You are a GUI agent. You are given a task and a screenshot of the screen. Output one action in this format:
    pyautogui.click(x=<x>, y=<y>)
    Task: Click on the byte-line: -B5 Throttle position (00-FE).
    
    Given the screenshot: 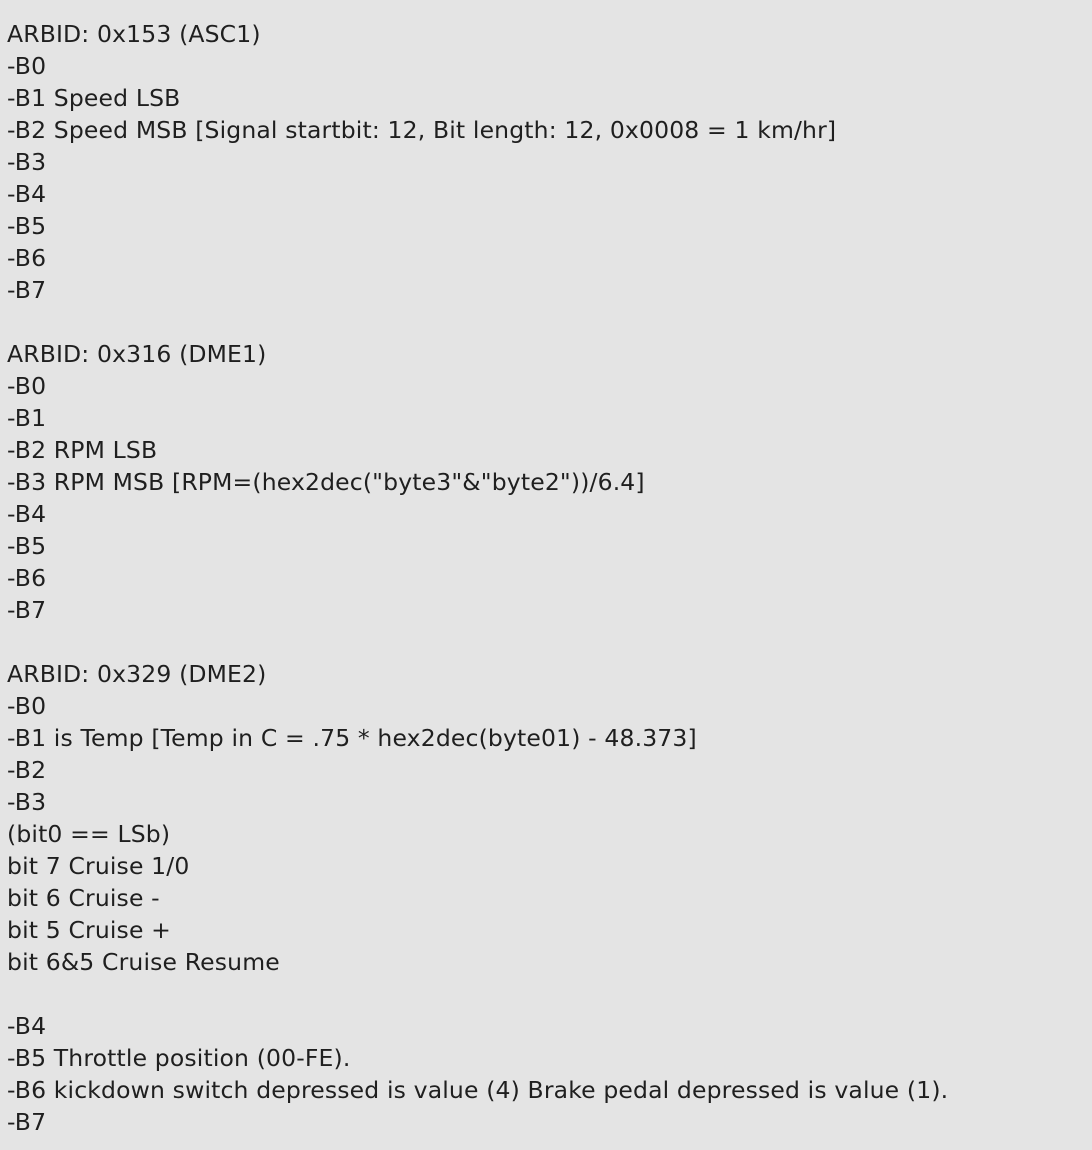 What is the action you would take?
    pyautogui.click(x=179, y=1058)
    